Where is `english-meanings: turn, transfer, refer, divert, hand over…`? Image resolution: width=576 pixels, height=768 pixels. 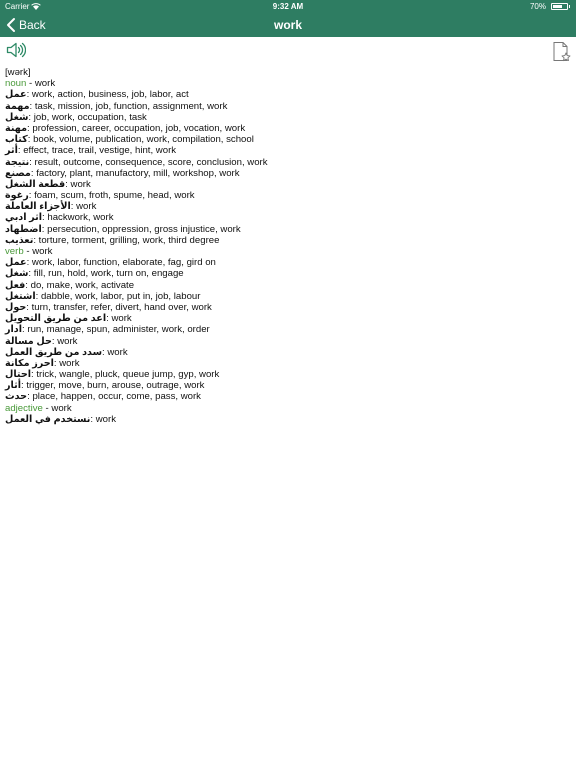
english-meanings: turn, transfer, refer, divert, hand over… is located at coordinates (121, 307).